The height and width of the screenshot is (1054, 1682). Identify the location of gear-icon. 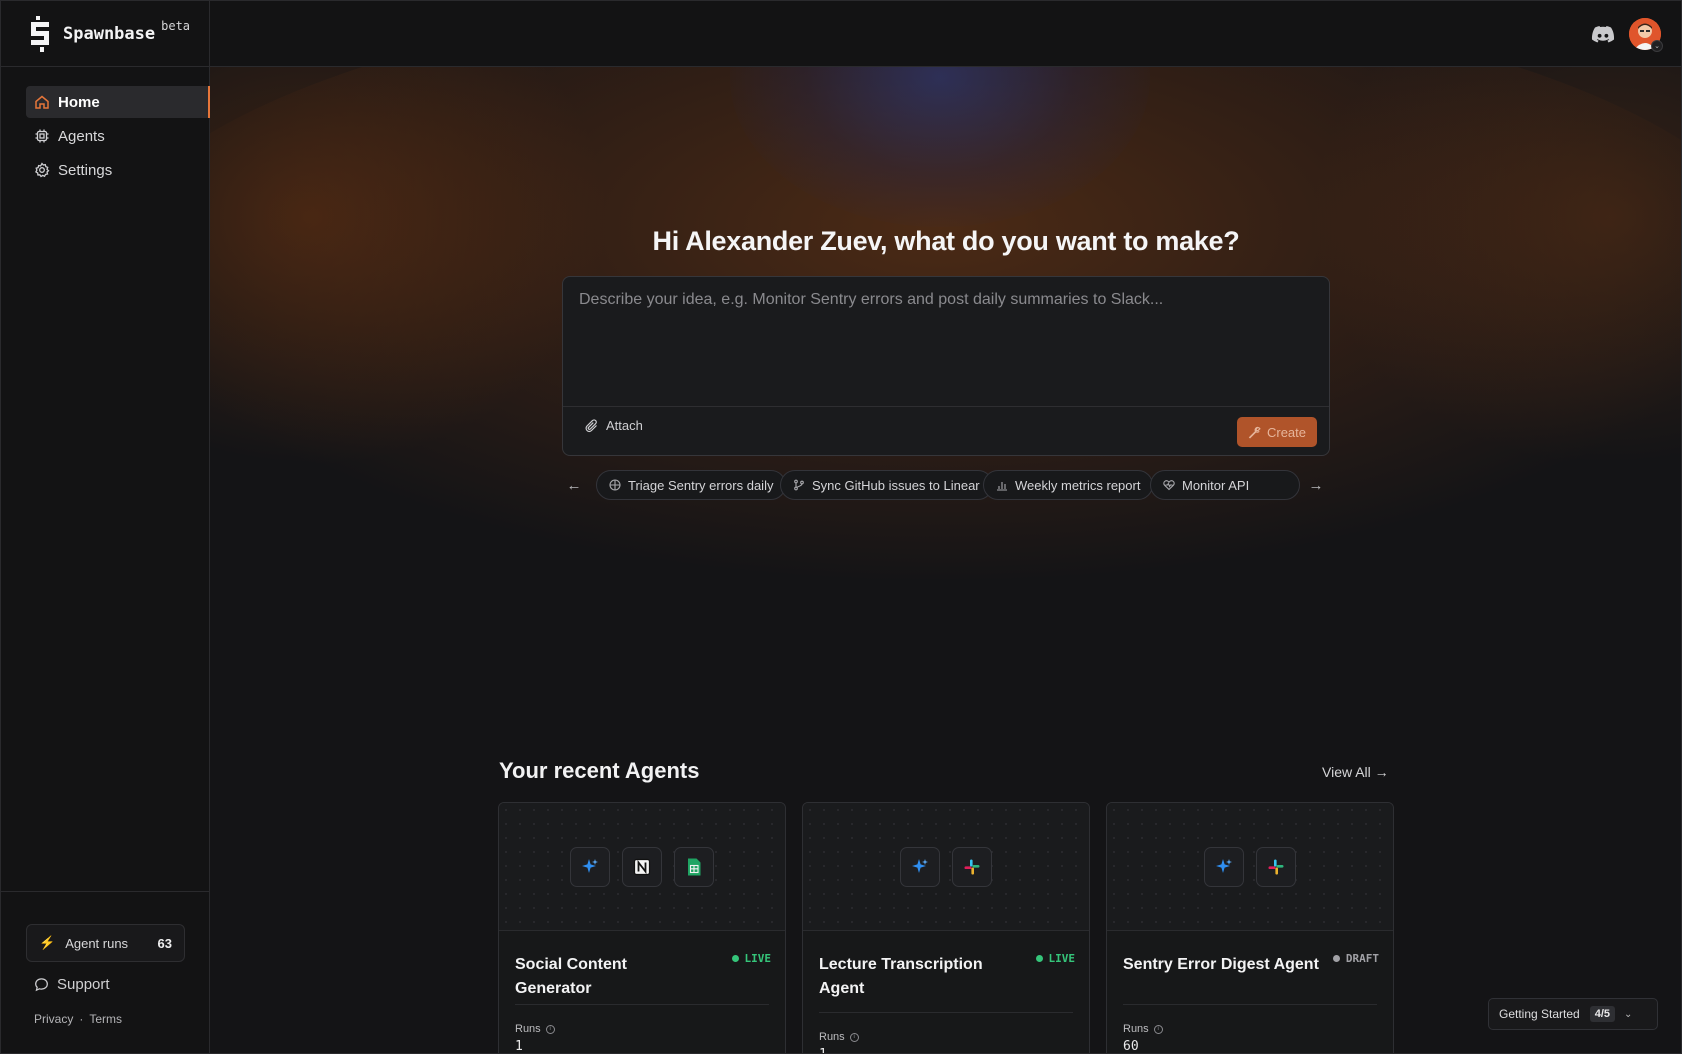
(42, 170).